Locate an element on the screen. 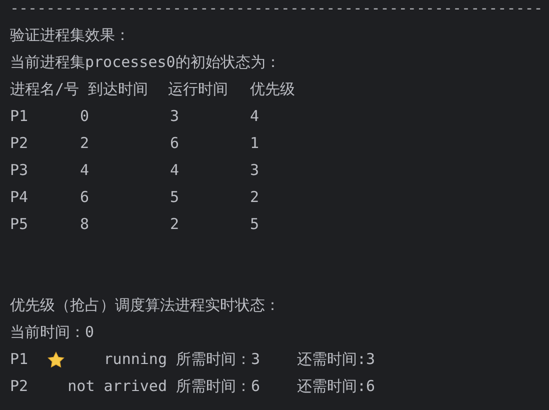  column-header: 运行时间 is located at coordinates (198, 89).